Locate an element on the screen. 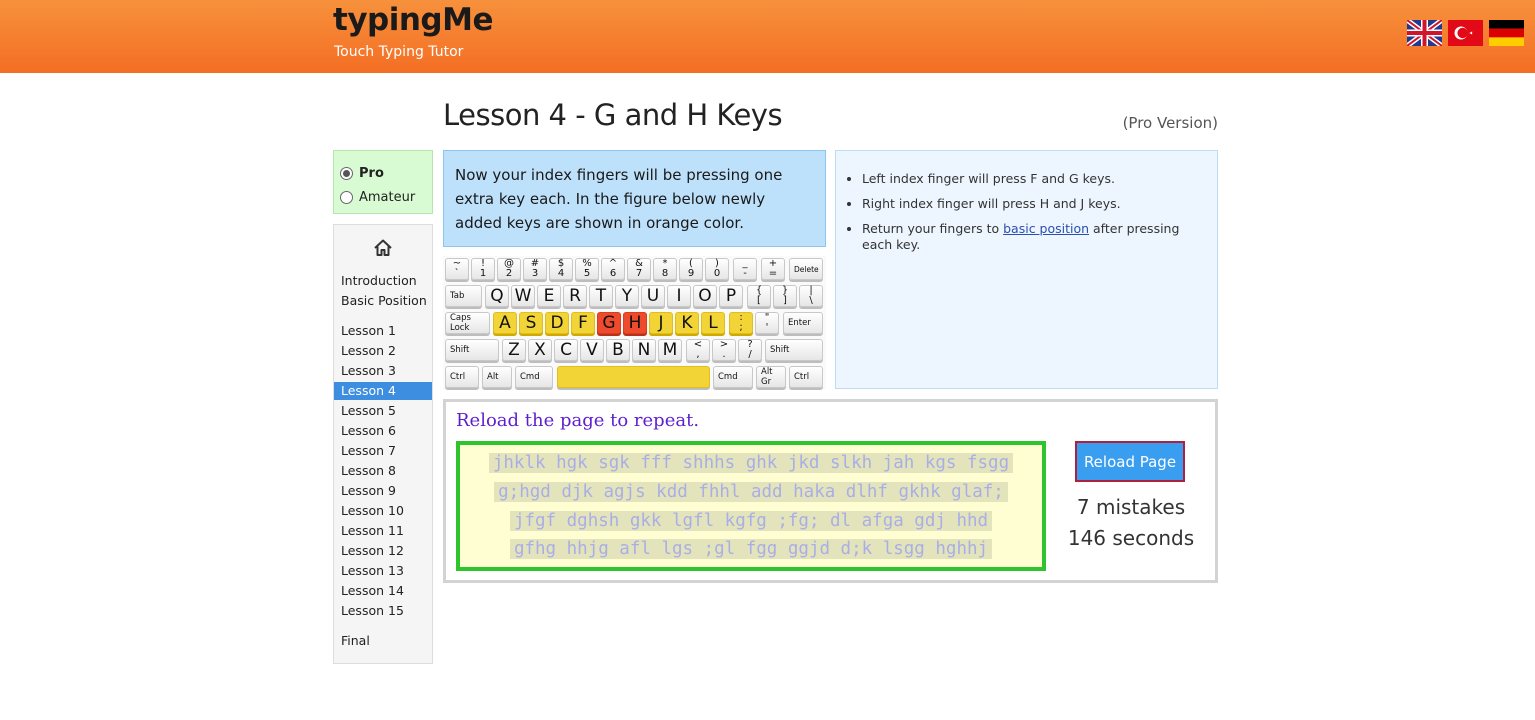 The image size is (1535, 720). key-b: B is located at coordinates (618, 350).